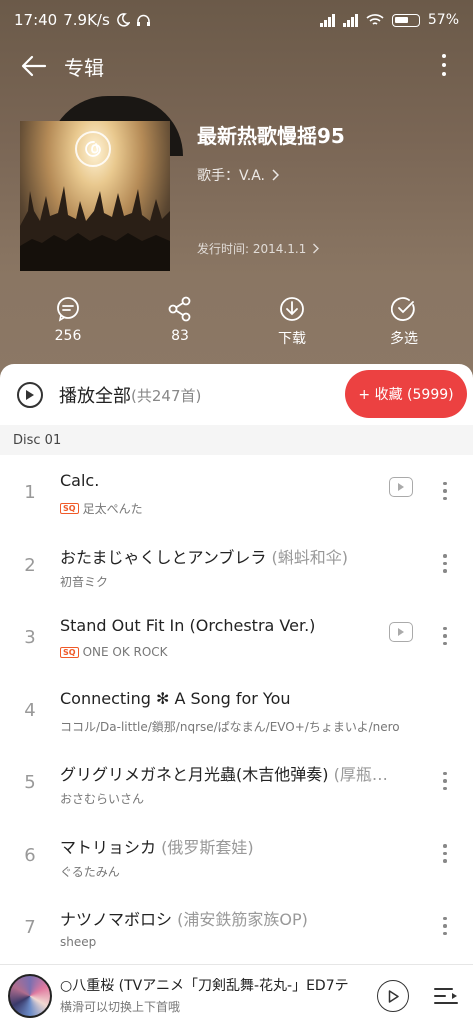  I want to click on track-row: 7 ナツノマボロシ (浦安鉄筋家族OP) sheep, so click(236, 926).